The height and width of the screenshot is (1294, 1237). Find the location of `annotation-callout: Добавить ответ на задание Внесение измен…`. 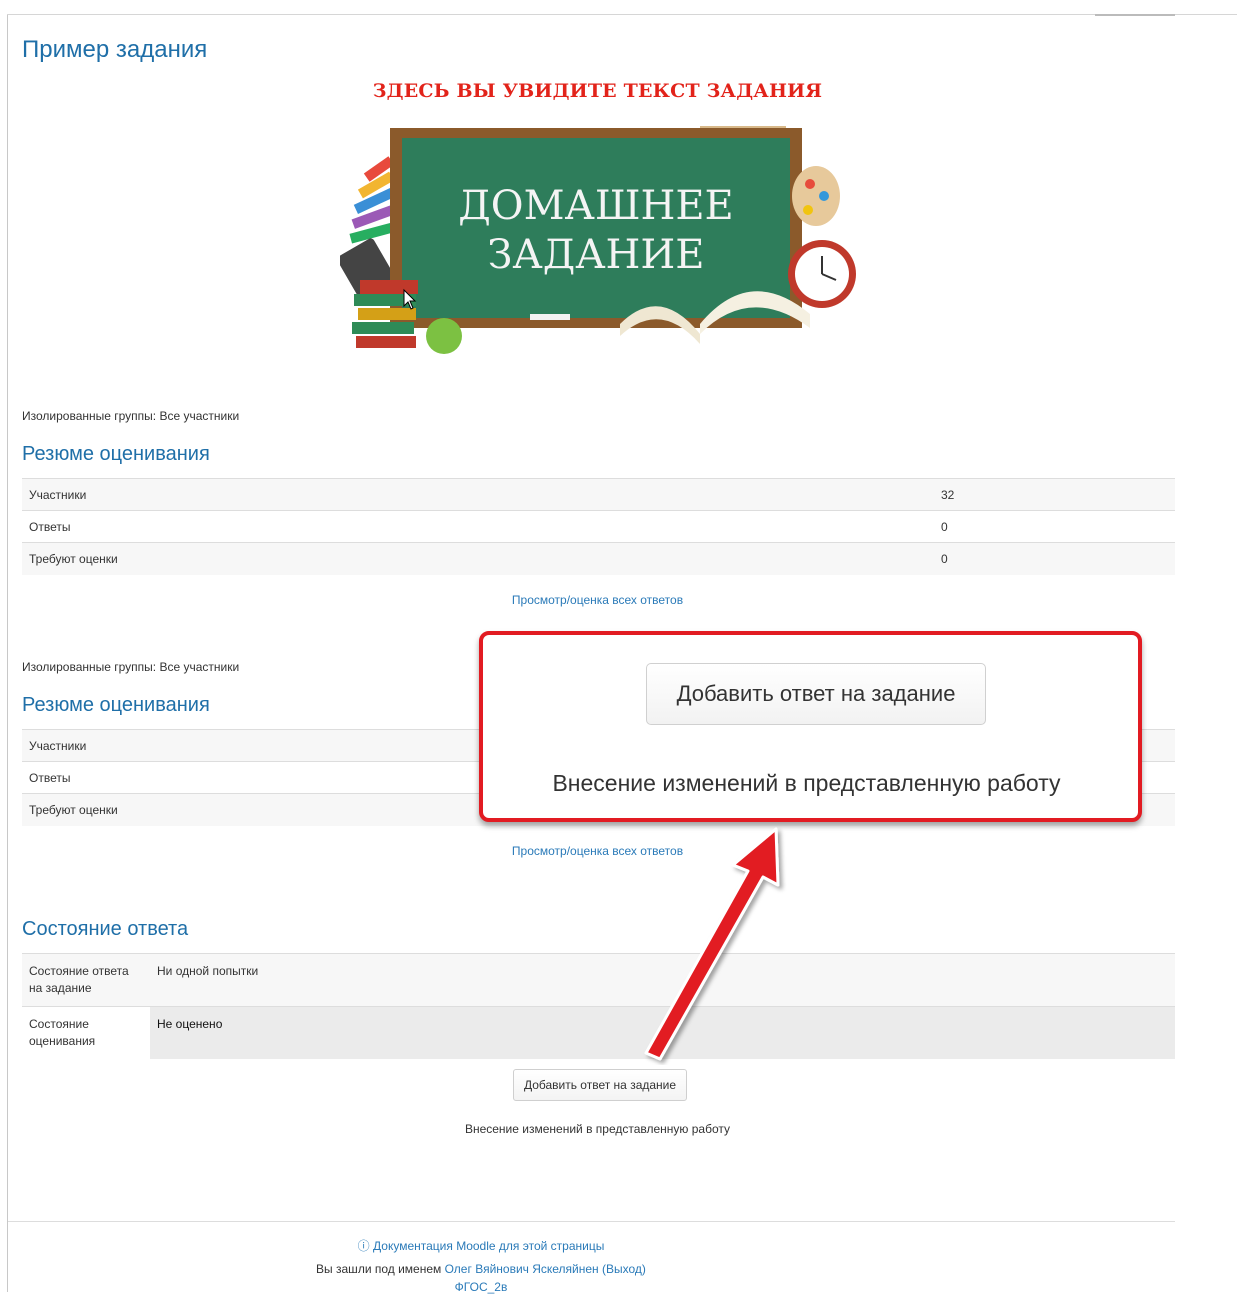

annotation-callout: Добавить ответ на задание Внесение измен… is located at coordinates (810, 726).